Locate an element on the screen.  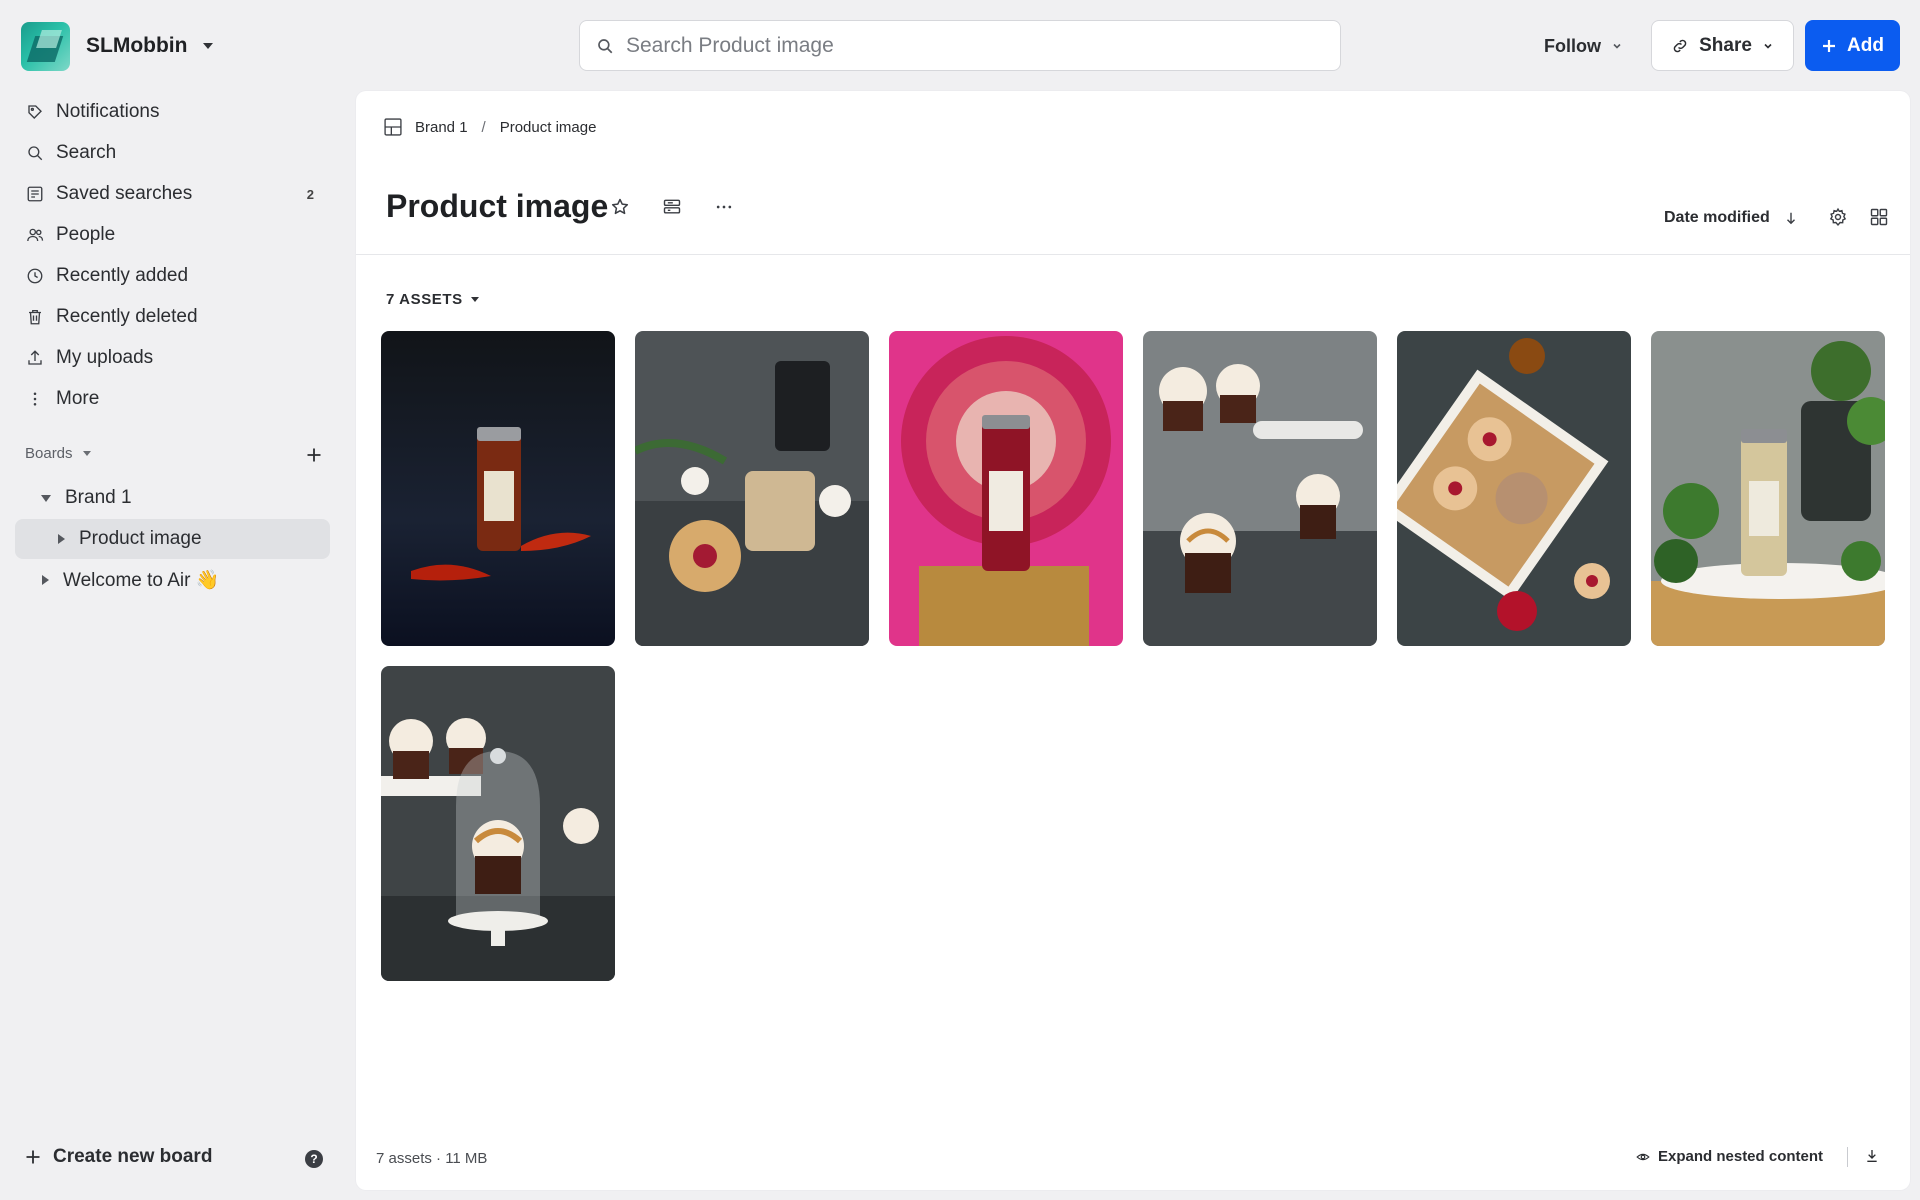
sidebar-item-recently-added: Recently added is located at coordinates (172, 276).